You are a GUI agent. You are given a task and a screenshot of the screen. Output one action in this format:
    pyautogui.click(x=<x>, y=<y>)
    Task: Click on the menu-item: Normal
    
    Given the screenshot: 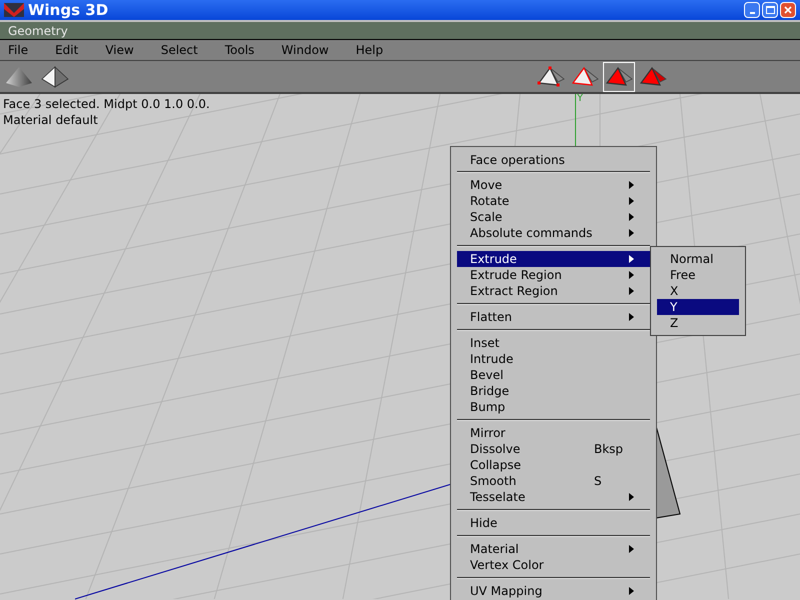 What is the action you would take?
    pyautogui.click(x=698, y=259)
    